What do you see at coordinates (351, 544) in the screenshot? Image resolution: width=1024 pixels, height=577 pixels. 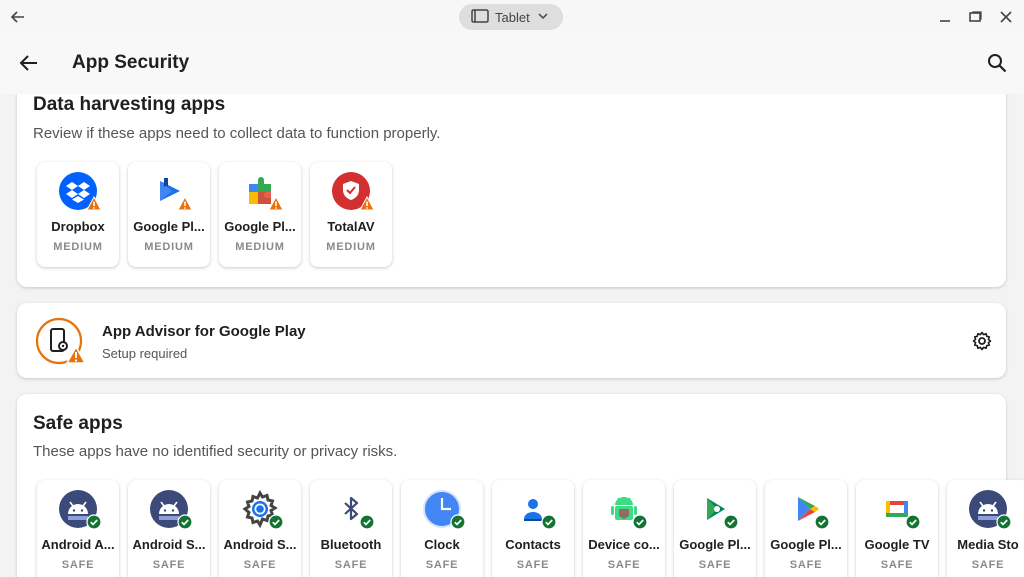 I see `app-name: Bluetooth` at bounding box center [351, 544].